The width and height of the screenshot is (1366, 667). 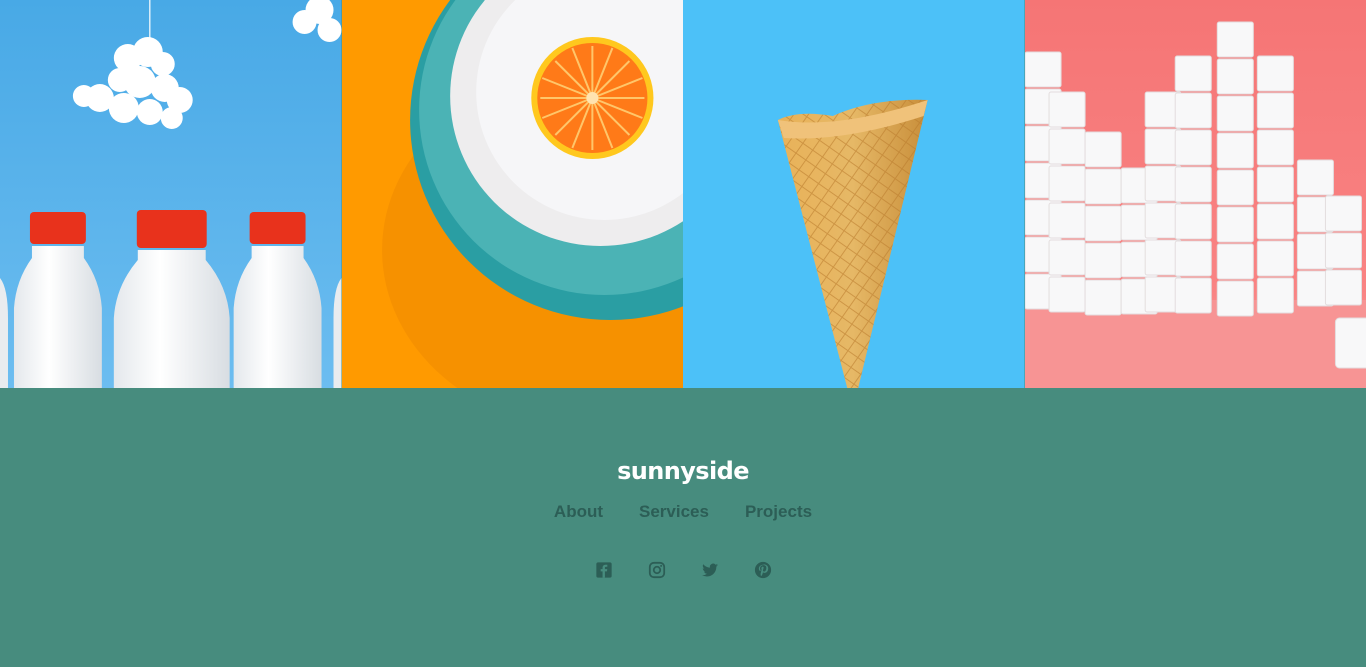 What do you see at coordinates (854, 194) in the screenshot?
I see `ice-cream-cone-photo` at bounding box center [854, 194].